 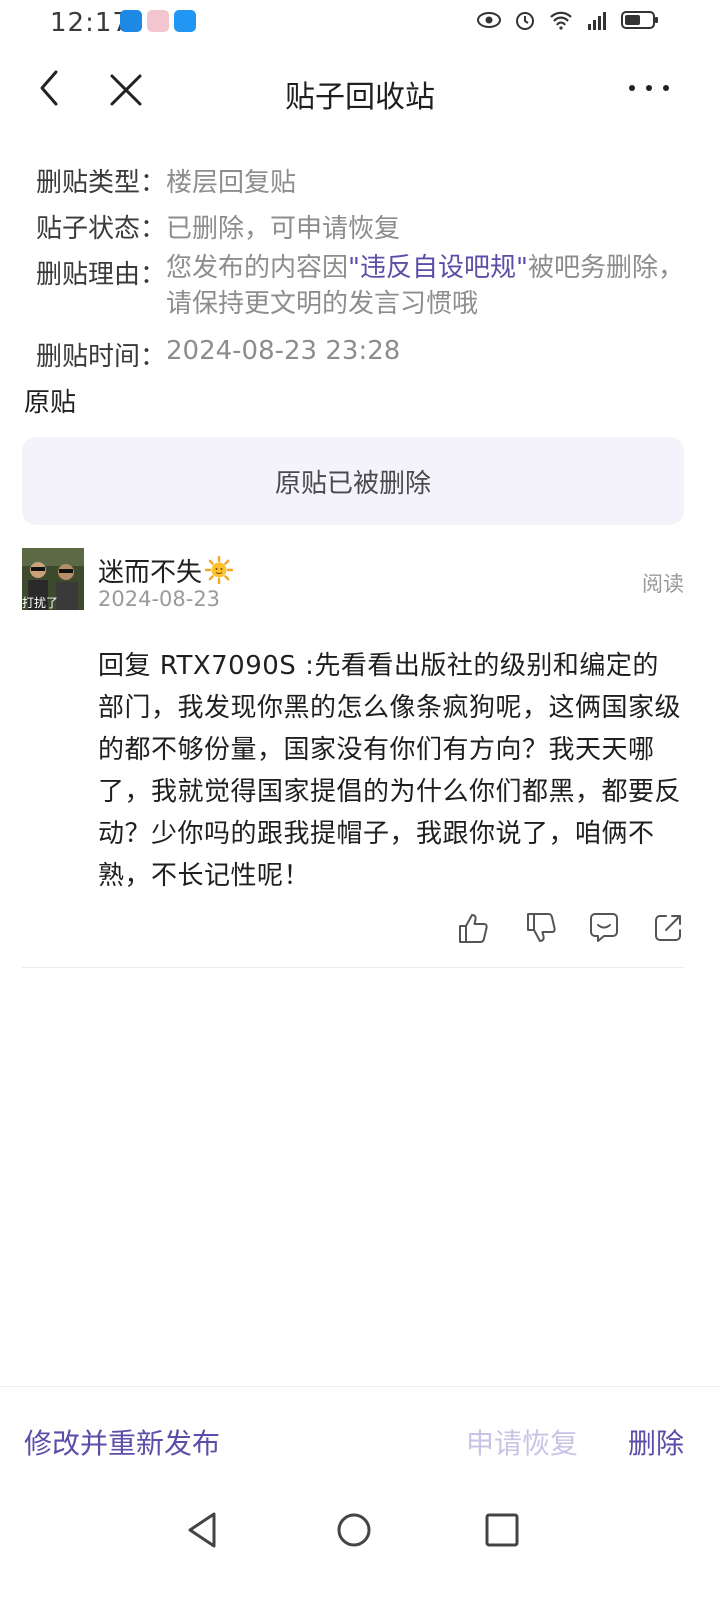 I want to click on reply-date: 2024-08-23, so click(x=159, y=599).